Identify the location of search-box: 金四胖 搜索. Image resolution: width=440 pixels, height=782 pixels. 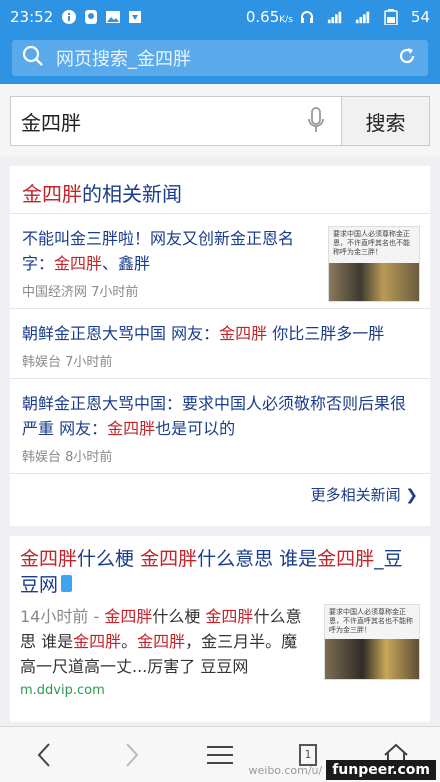
(220, 121).